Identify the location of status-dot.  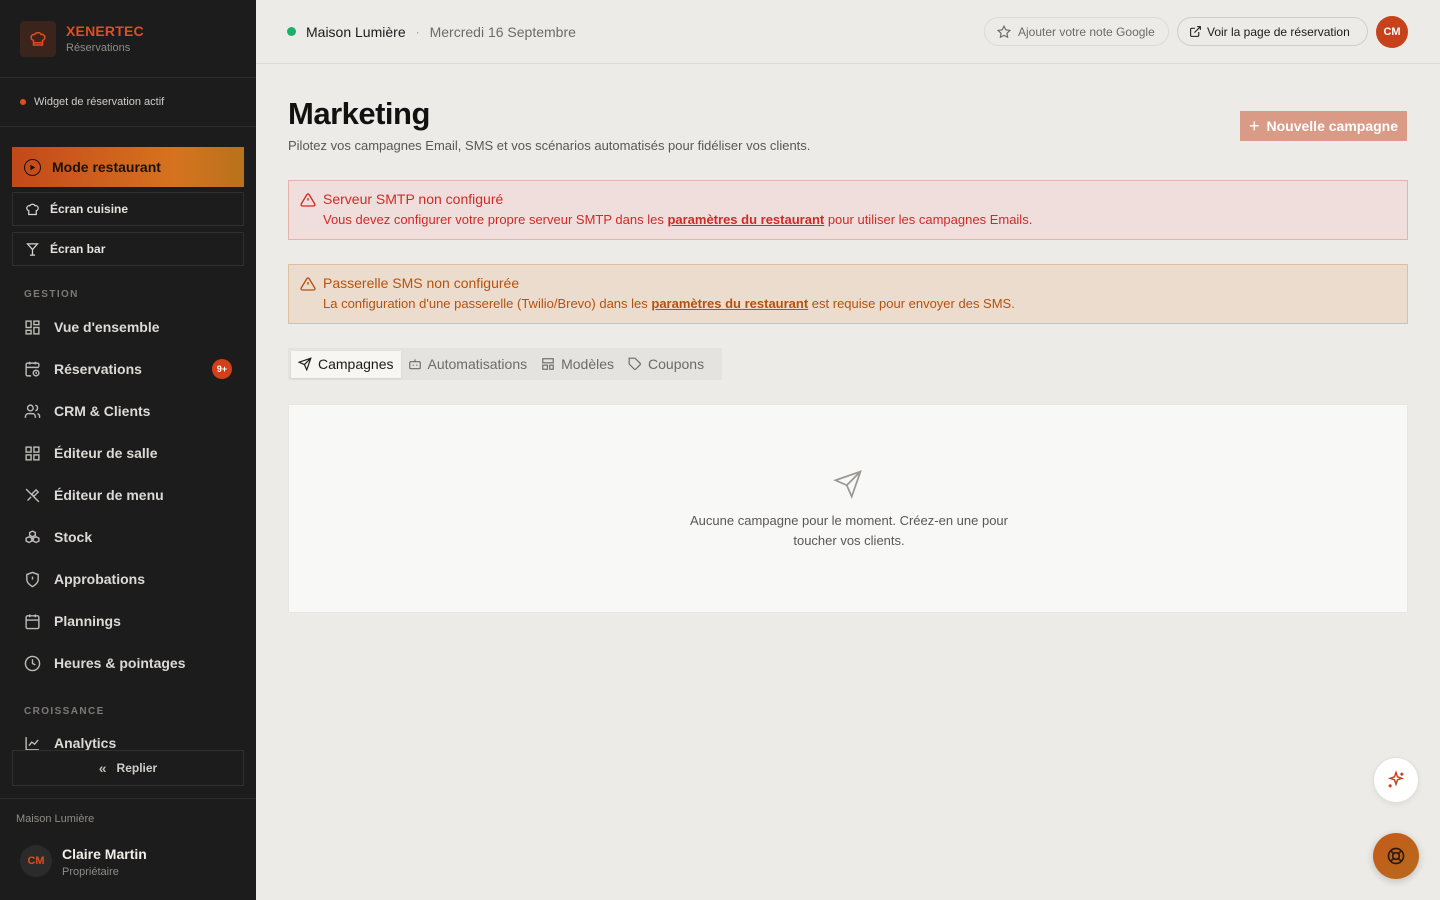
(23, 102).